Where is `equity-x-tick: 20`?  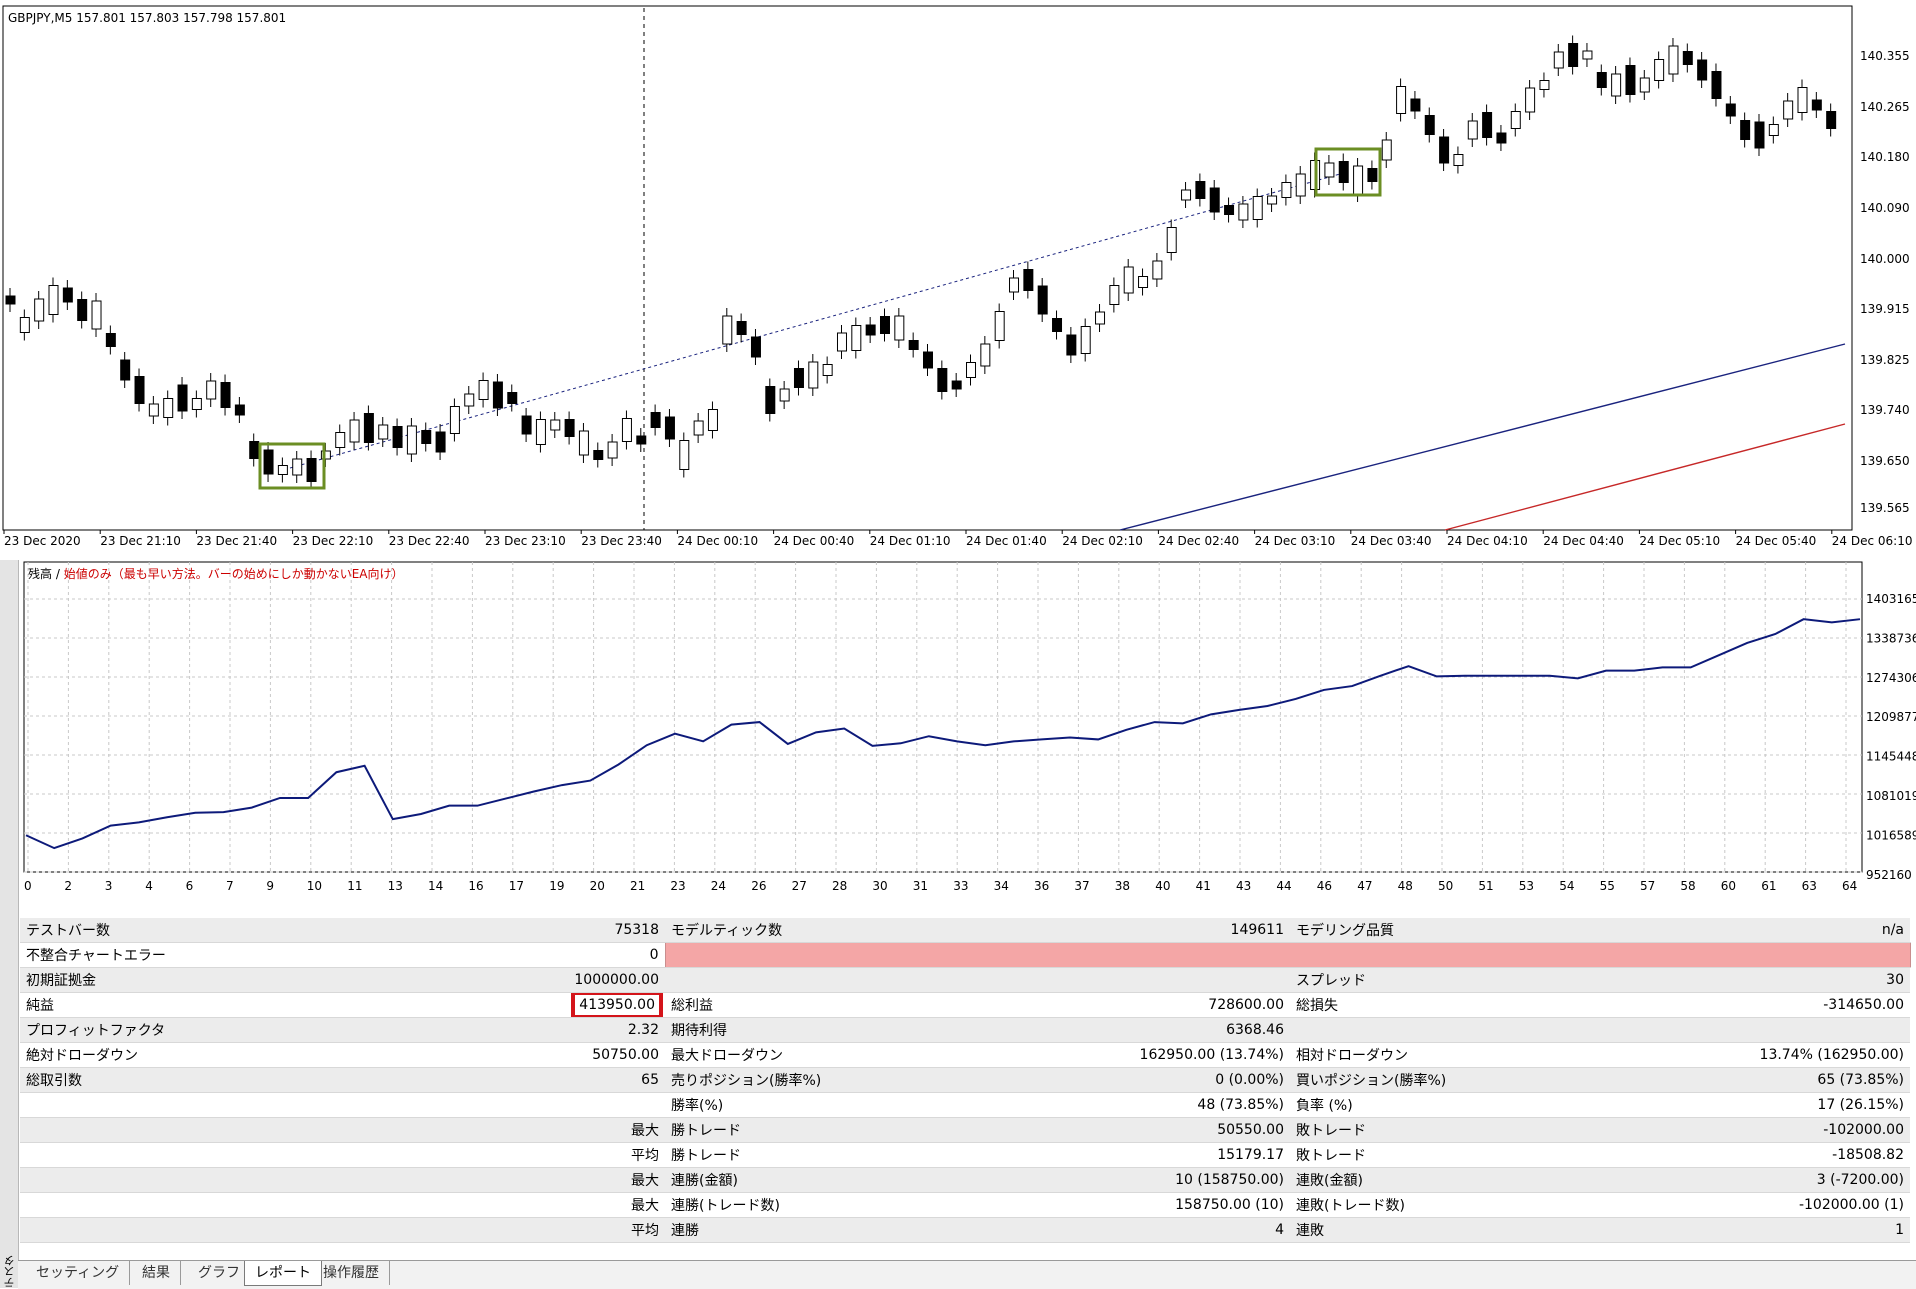 equity-x-tick: 20 is located at coordinates (597, 886).